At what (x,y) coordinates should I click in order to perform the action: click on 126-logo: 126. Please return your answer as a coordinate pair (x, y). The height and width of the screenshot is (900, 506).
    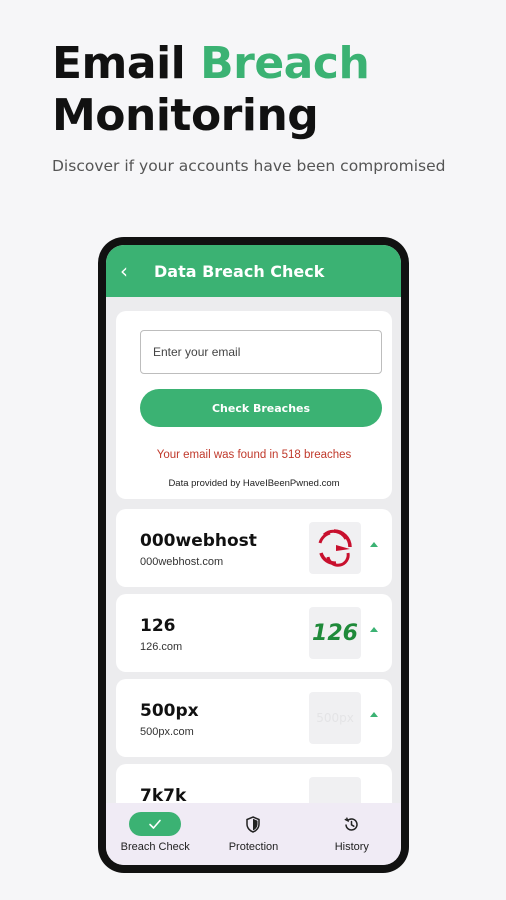
    Looking at the image, I should click on (335, 633).